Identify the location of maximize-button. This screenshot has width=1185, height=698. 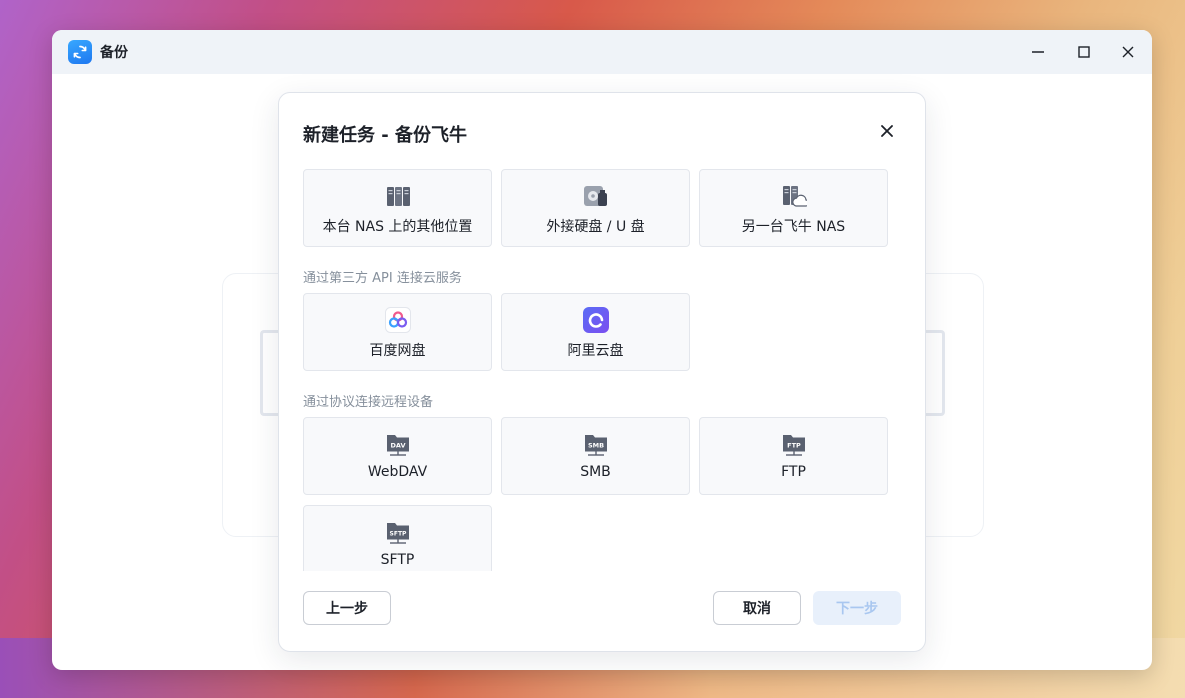
(1084, 52).